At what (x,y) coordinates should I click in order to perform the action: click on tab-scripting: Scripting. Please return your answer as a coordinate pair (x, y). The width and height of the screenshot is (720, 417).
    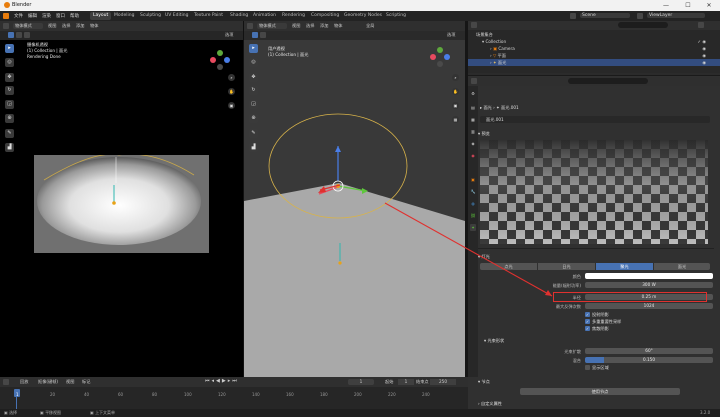
    Looking at the image, I should click on (396, 16).